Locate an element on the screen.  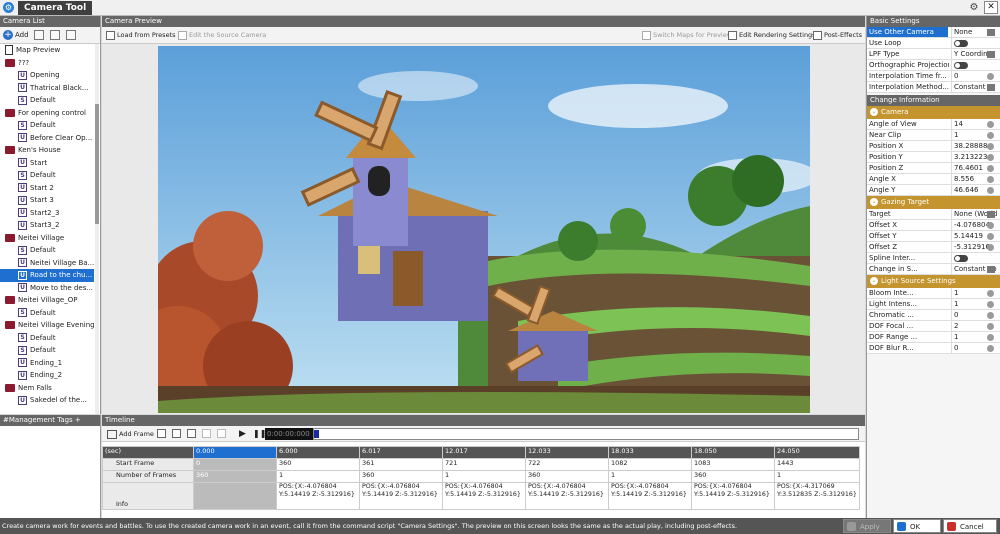
property-row: Offset X -4.076804 is located at coordinates (933, 225).